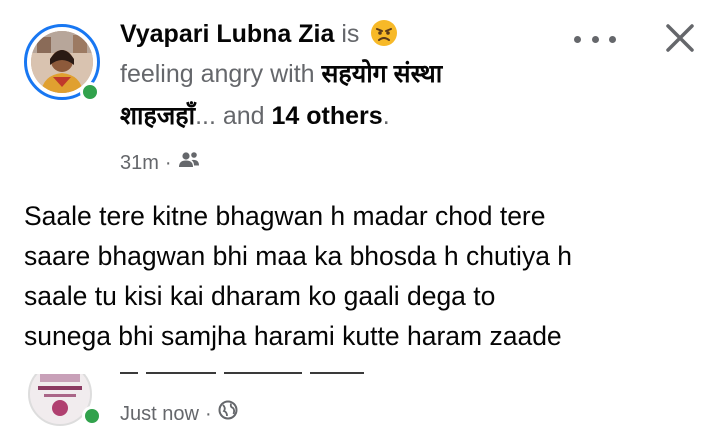 The height and width of the screenshot is (445, 718). Describe the element at coordinates (327, 116) in the screenshot. I see `others-link: 14 others` at that location.